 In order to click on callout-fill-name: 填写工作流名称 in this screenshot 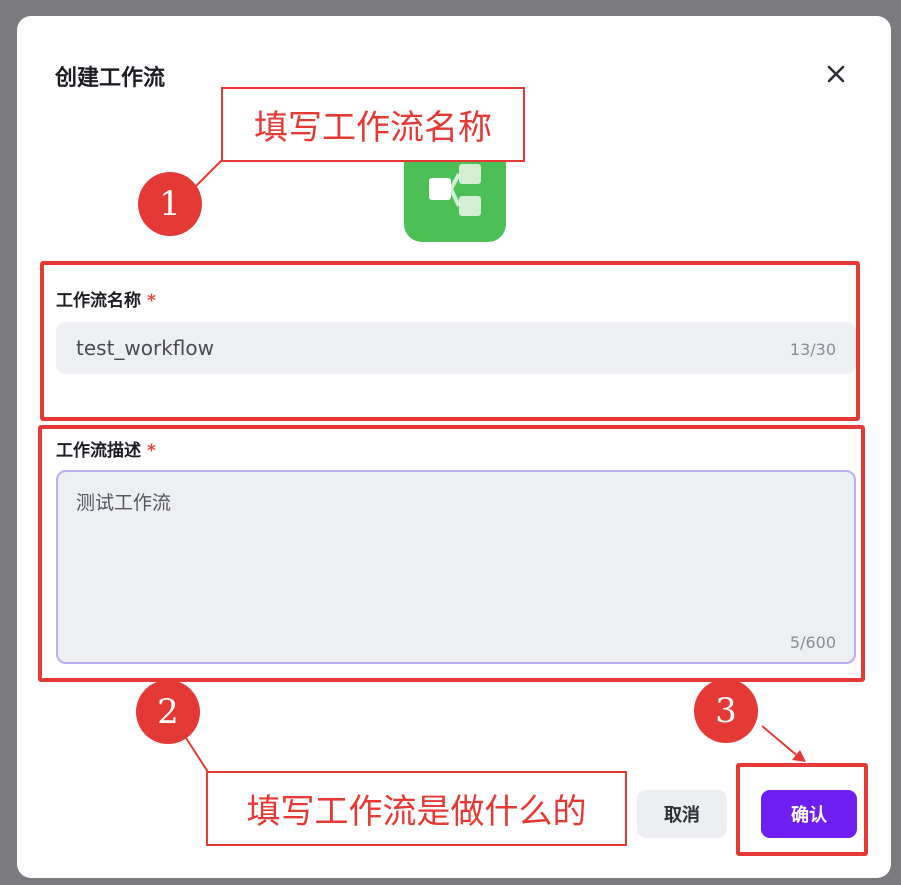, I will do `click(373, 124)`.